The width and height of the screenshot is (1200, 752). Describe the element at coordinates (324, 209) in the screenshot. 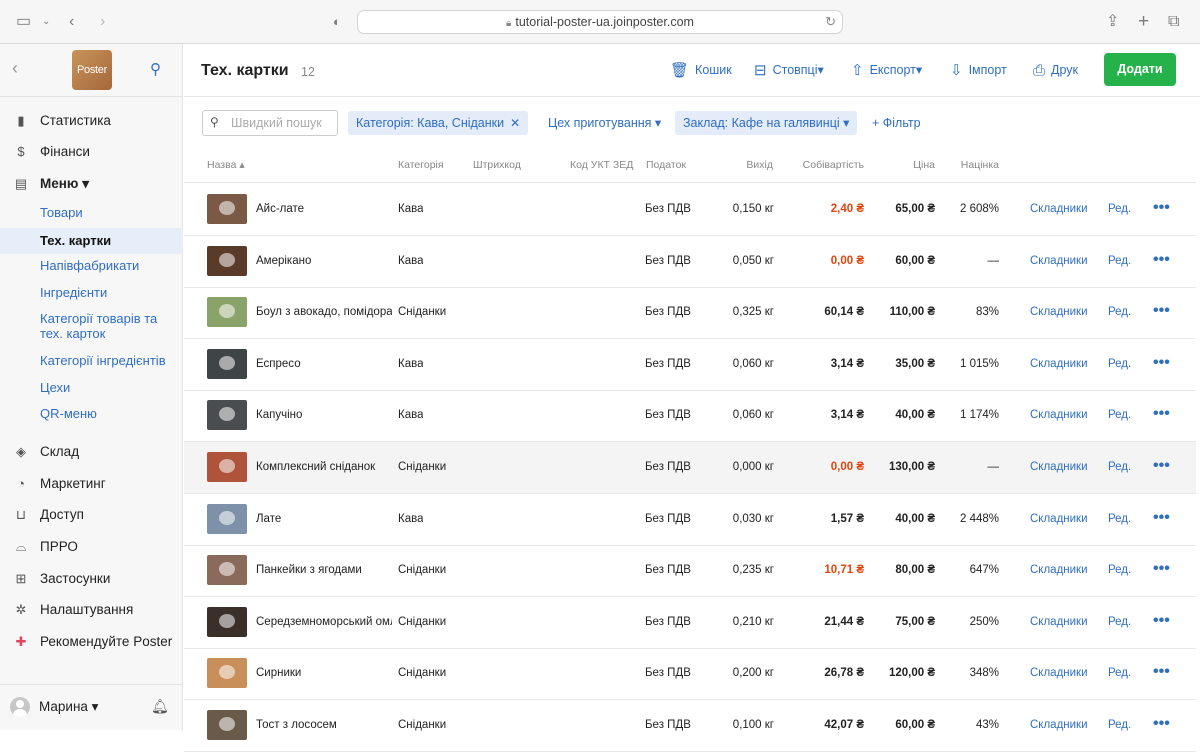

I see `row-name: Айс-лате` at that location.